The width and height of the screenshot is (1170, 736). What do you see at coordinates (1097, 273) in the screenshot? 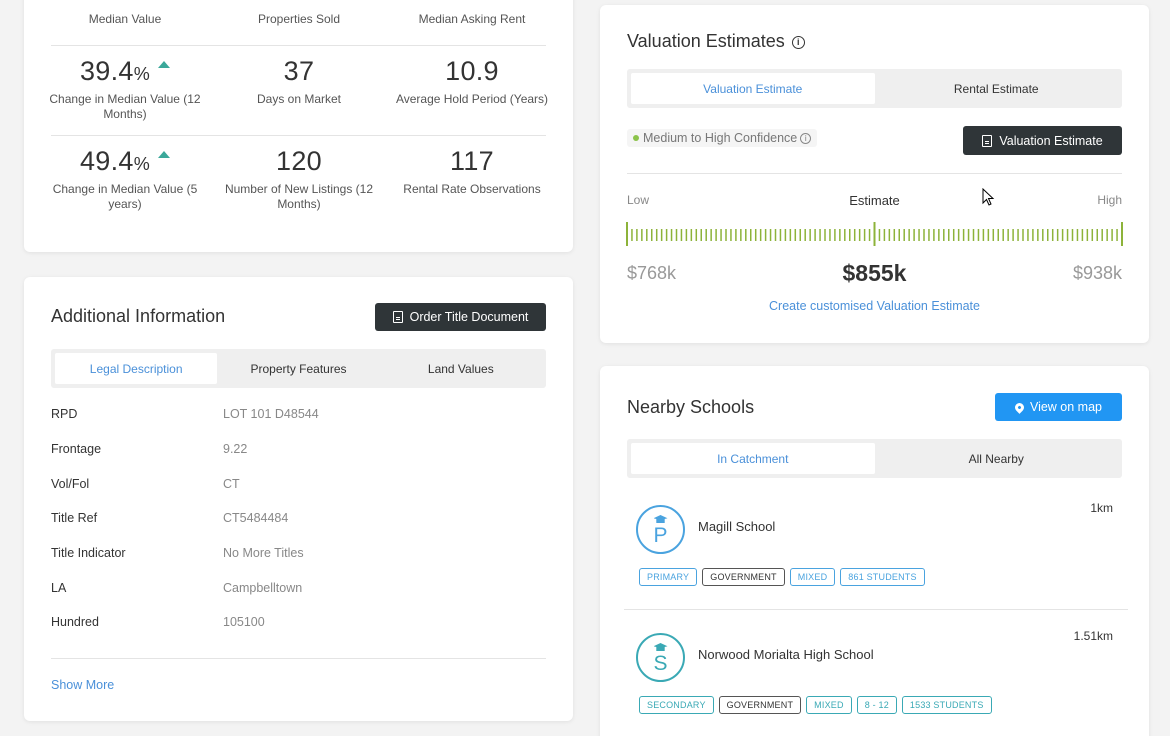
I see `high-value: $938k` at bounding box center [1097, 273].